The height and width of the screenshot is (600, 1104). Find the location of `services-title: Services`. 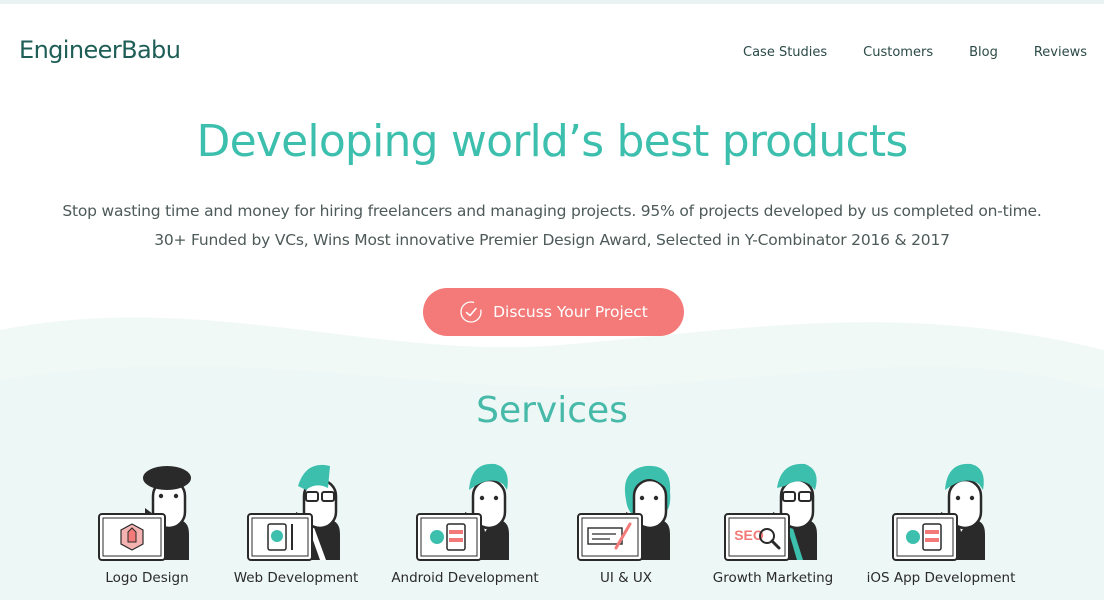

services-title: Services is located at coordinates (552, 410).